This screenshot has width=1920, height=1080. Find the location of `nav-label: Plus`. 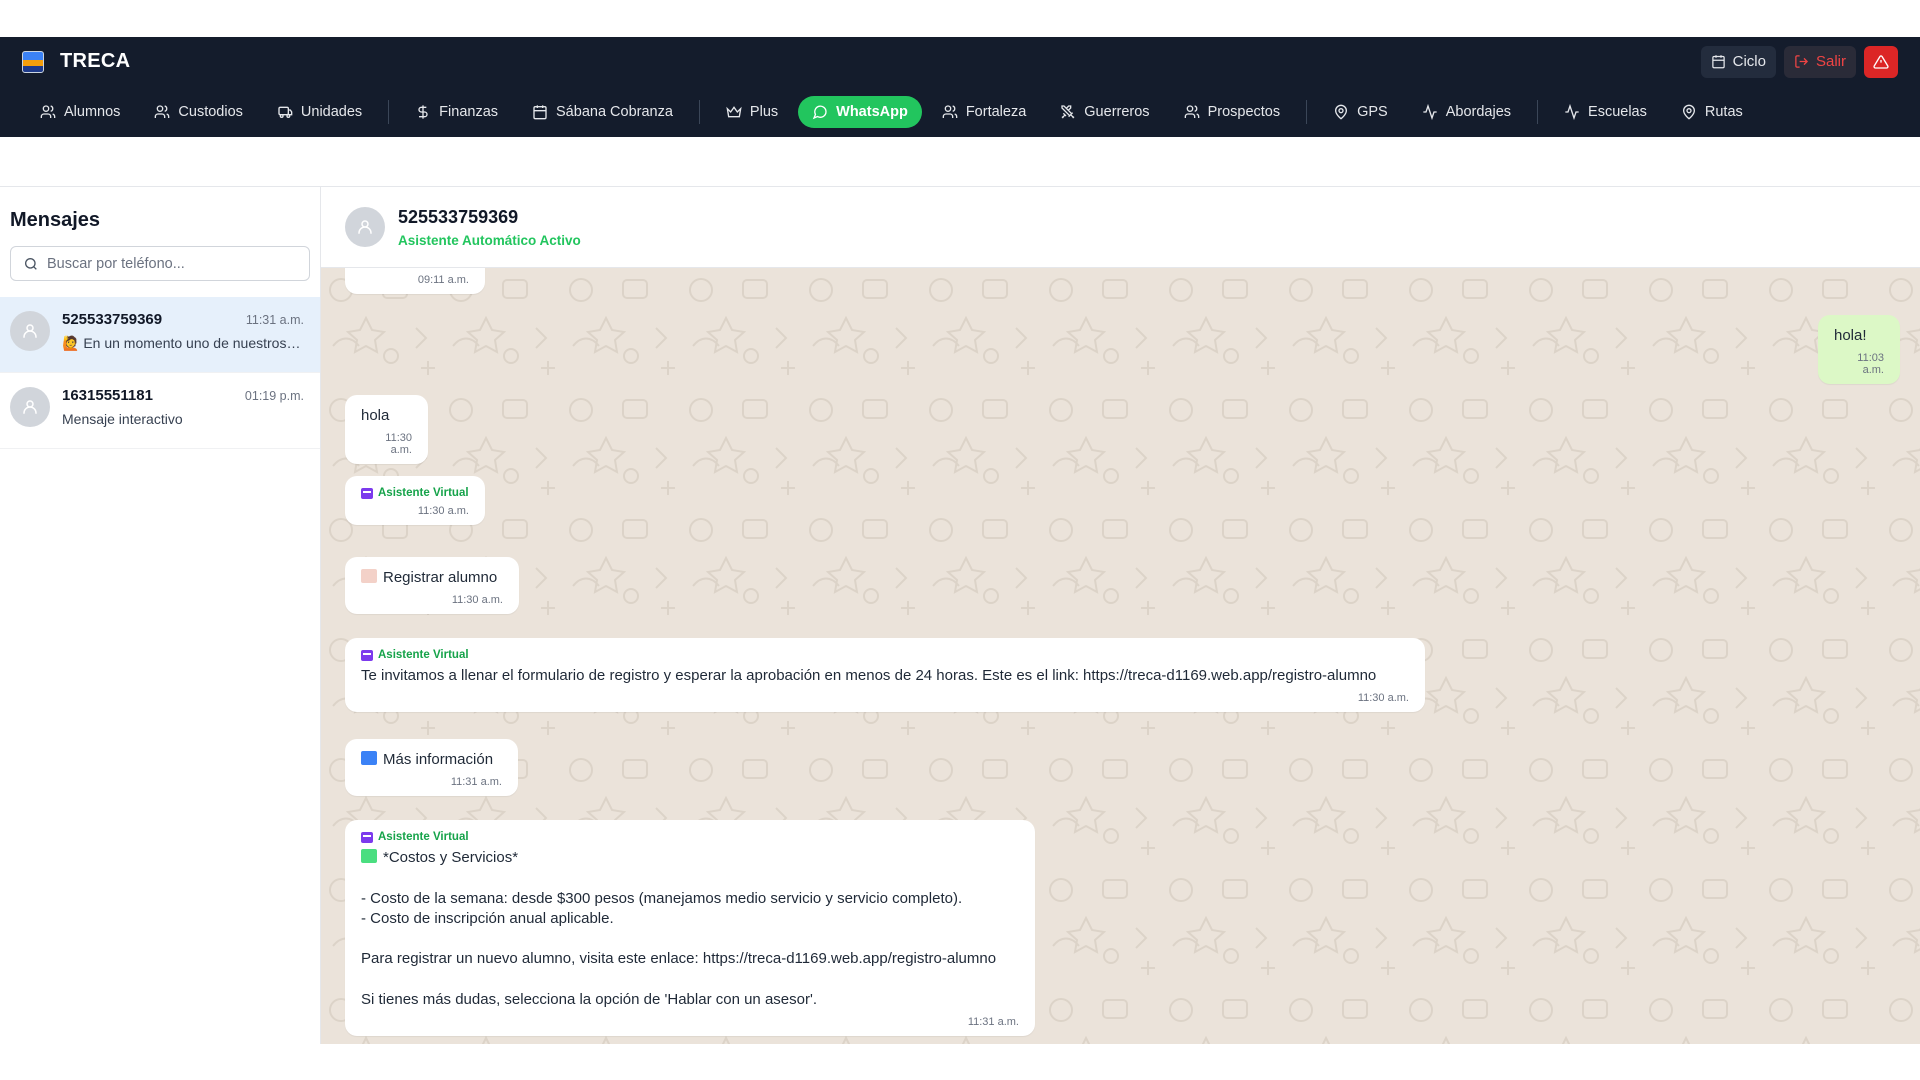

nav-label: Plus is located at coordinates (764, 111).